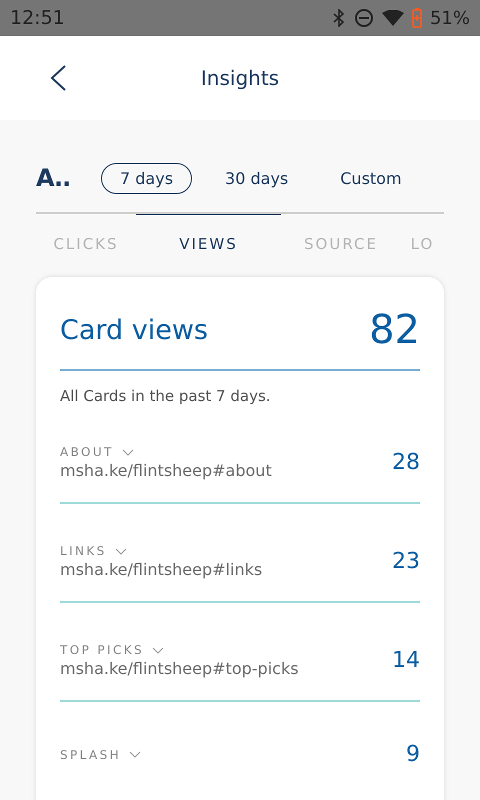 The width and height of the screenshot is (480, 800). What do you see at coordinates (257, 178) in the screenshot?
I see `period-option: 30 days` at bounding box center [257, 178].